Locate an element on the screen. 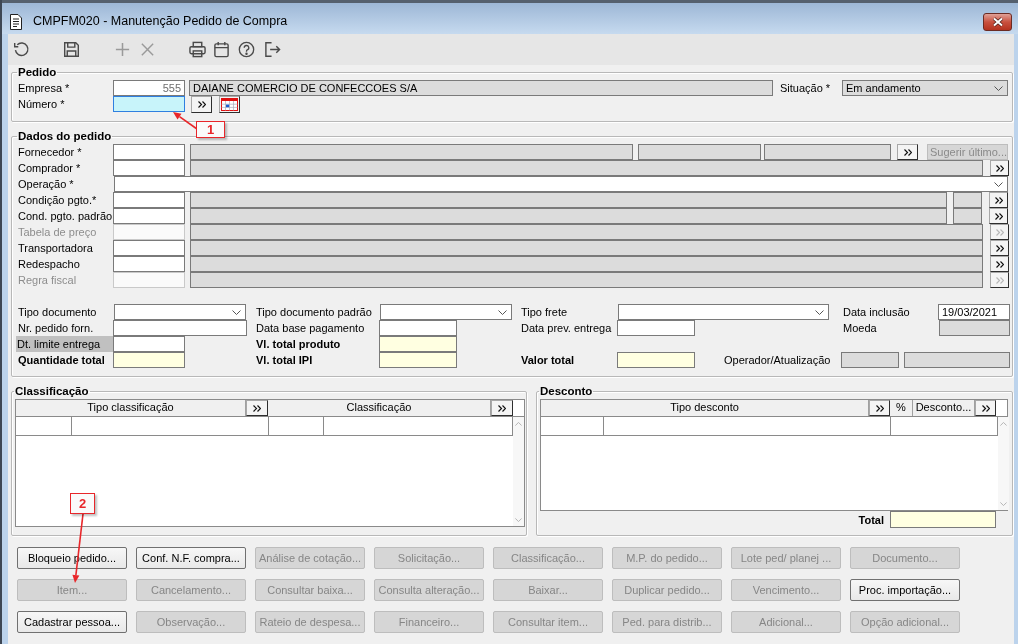 This screenshot has height=644, width=1018. column-header: % is located at coordinates (901, 408).